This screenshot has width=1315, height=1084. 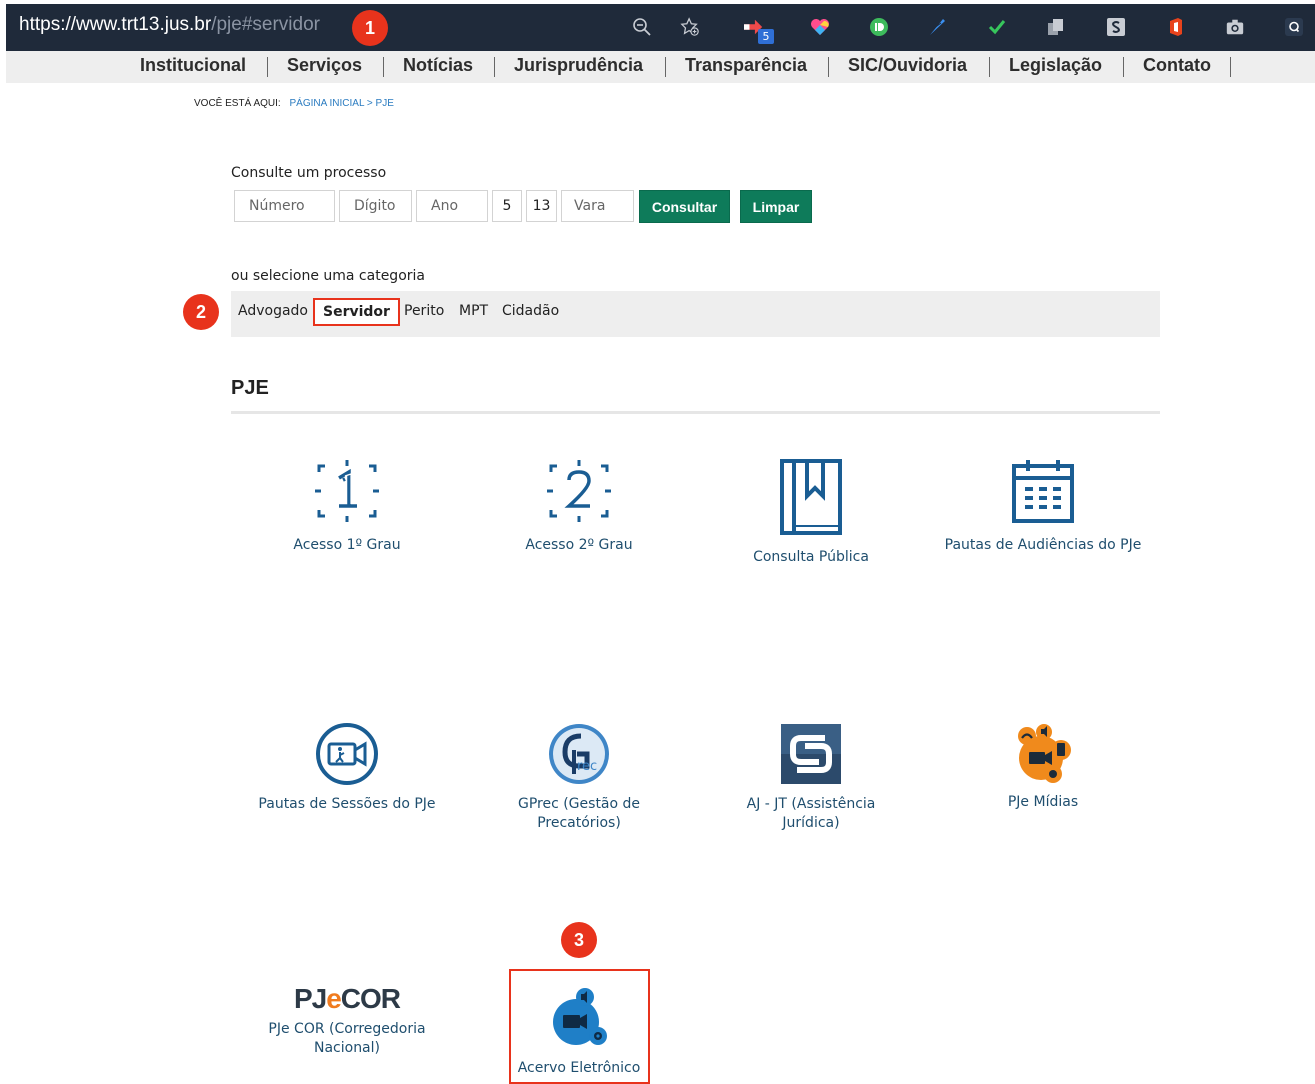 I want to click on tile-label: GPrec (Gestão de Precatórios), so click(x=579, y=814).